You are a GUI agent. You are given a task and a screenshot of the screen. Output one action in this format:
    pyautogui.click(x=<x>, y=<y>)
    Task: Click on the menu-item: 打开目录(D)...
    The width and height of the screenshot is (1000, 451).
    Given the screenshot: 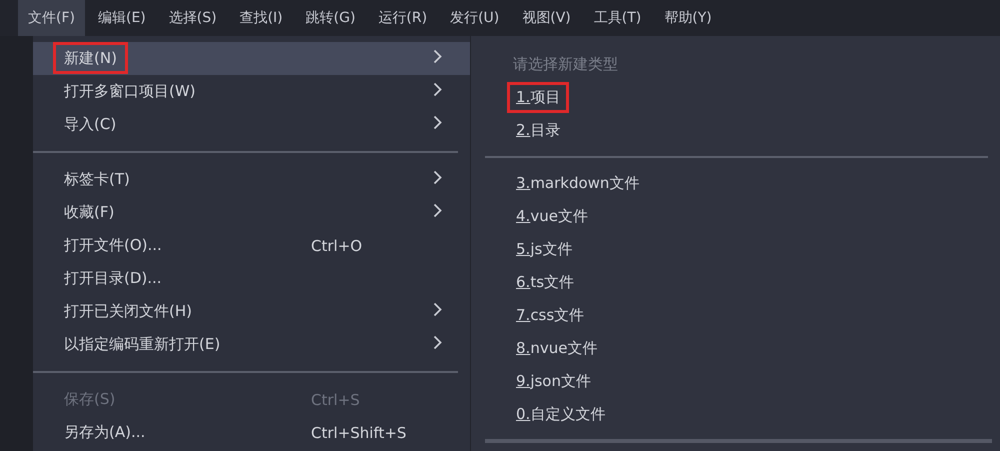 What is the action you would take?
    pyautogui.click(x=251, y=278)
    